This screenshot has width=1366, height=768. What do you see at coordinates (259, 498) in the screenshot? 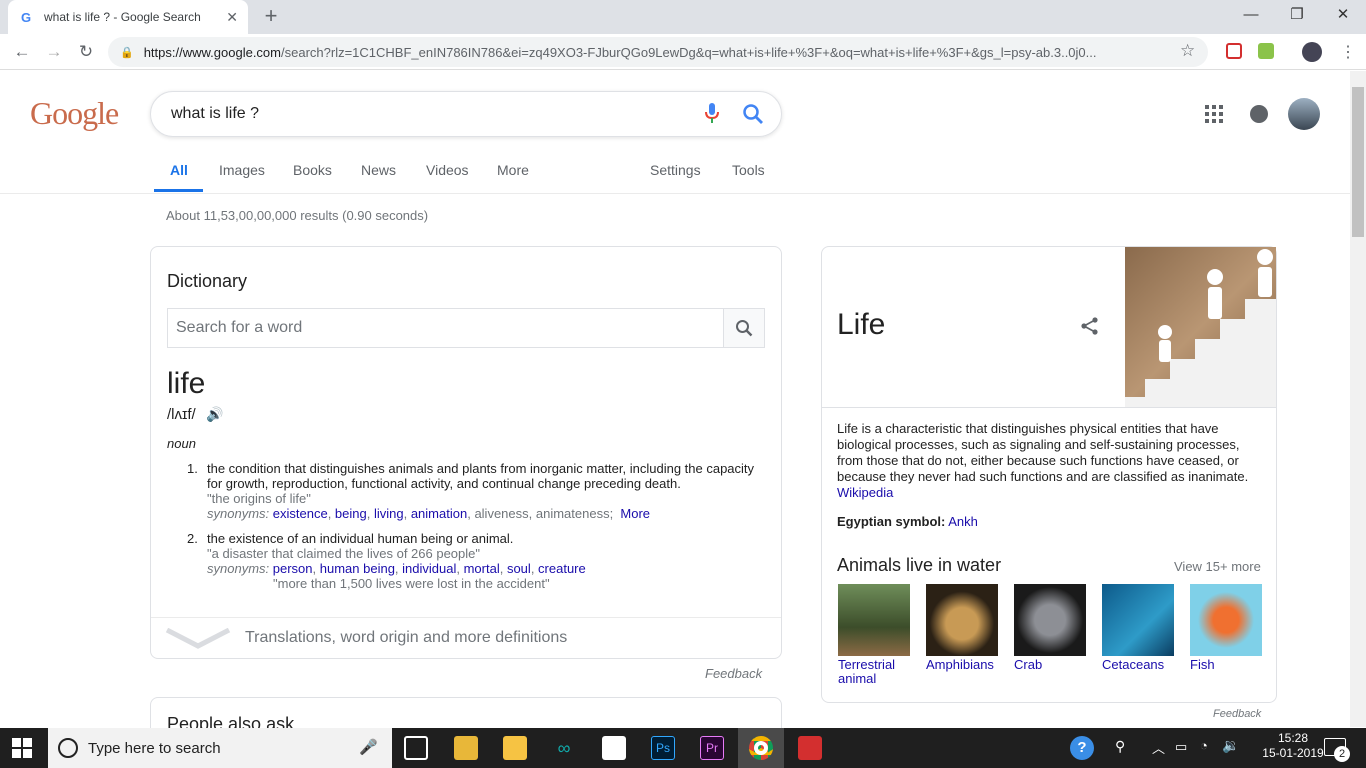
I see `definition-example: "the origins of life"` at bounding box center [259, 498].